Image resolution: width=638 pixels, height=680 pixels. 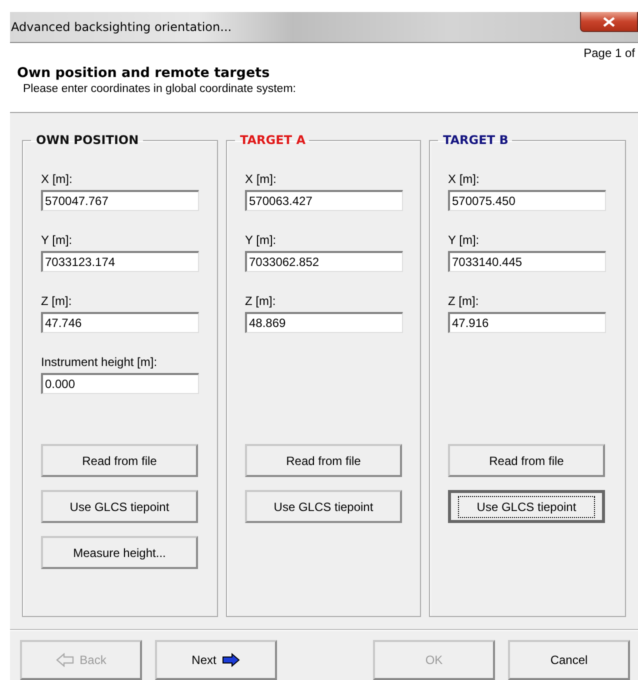 I want to click on close-icon, so click(x=609, y=21).